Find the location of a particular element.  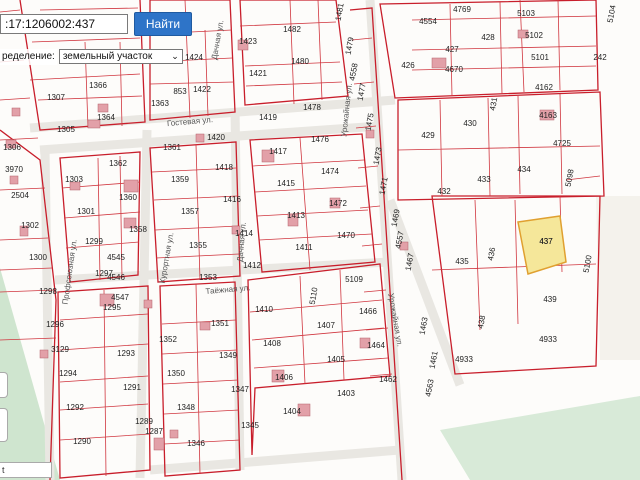

parcel-number-label: 1482 is located at coordinates (292, 29).